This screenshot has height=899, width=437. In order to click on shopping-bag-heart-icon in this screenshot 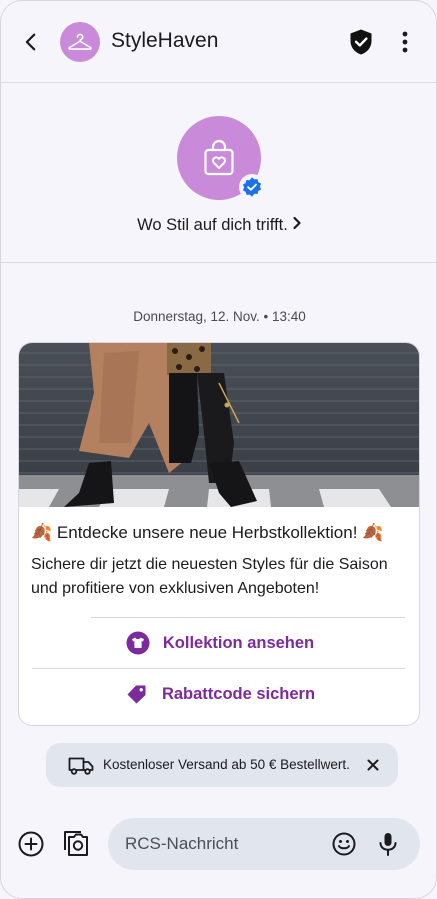, I will do `click(219, 157)`.